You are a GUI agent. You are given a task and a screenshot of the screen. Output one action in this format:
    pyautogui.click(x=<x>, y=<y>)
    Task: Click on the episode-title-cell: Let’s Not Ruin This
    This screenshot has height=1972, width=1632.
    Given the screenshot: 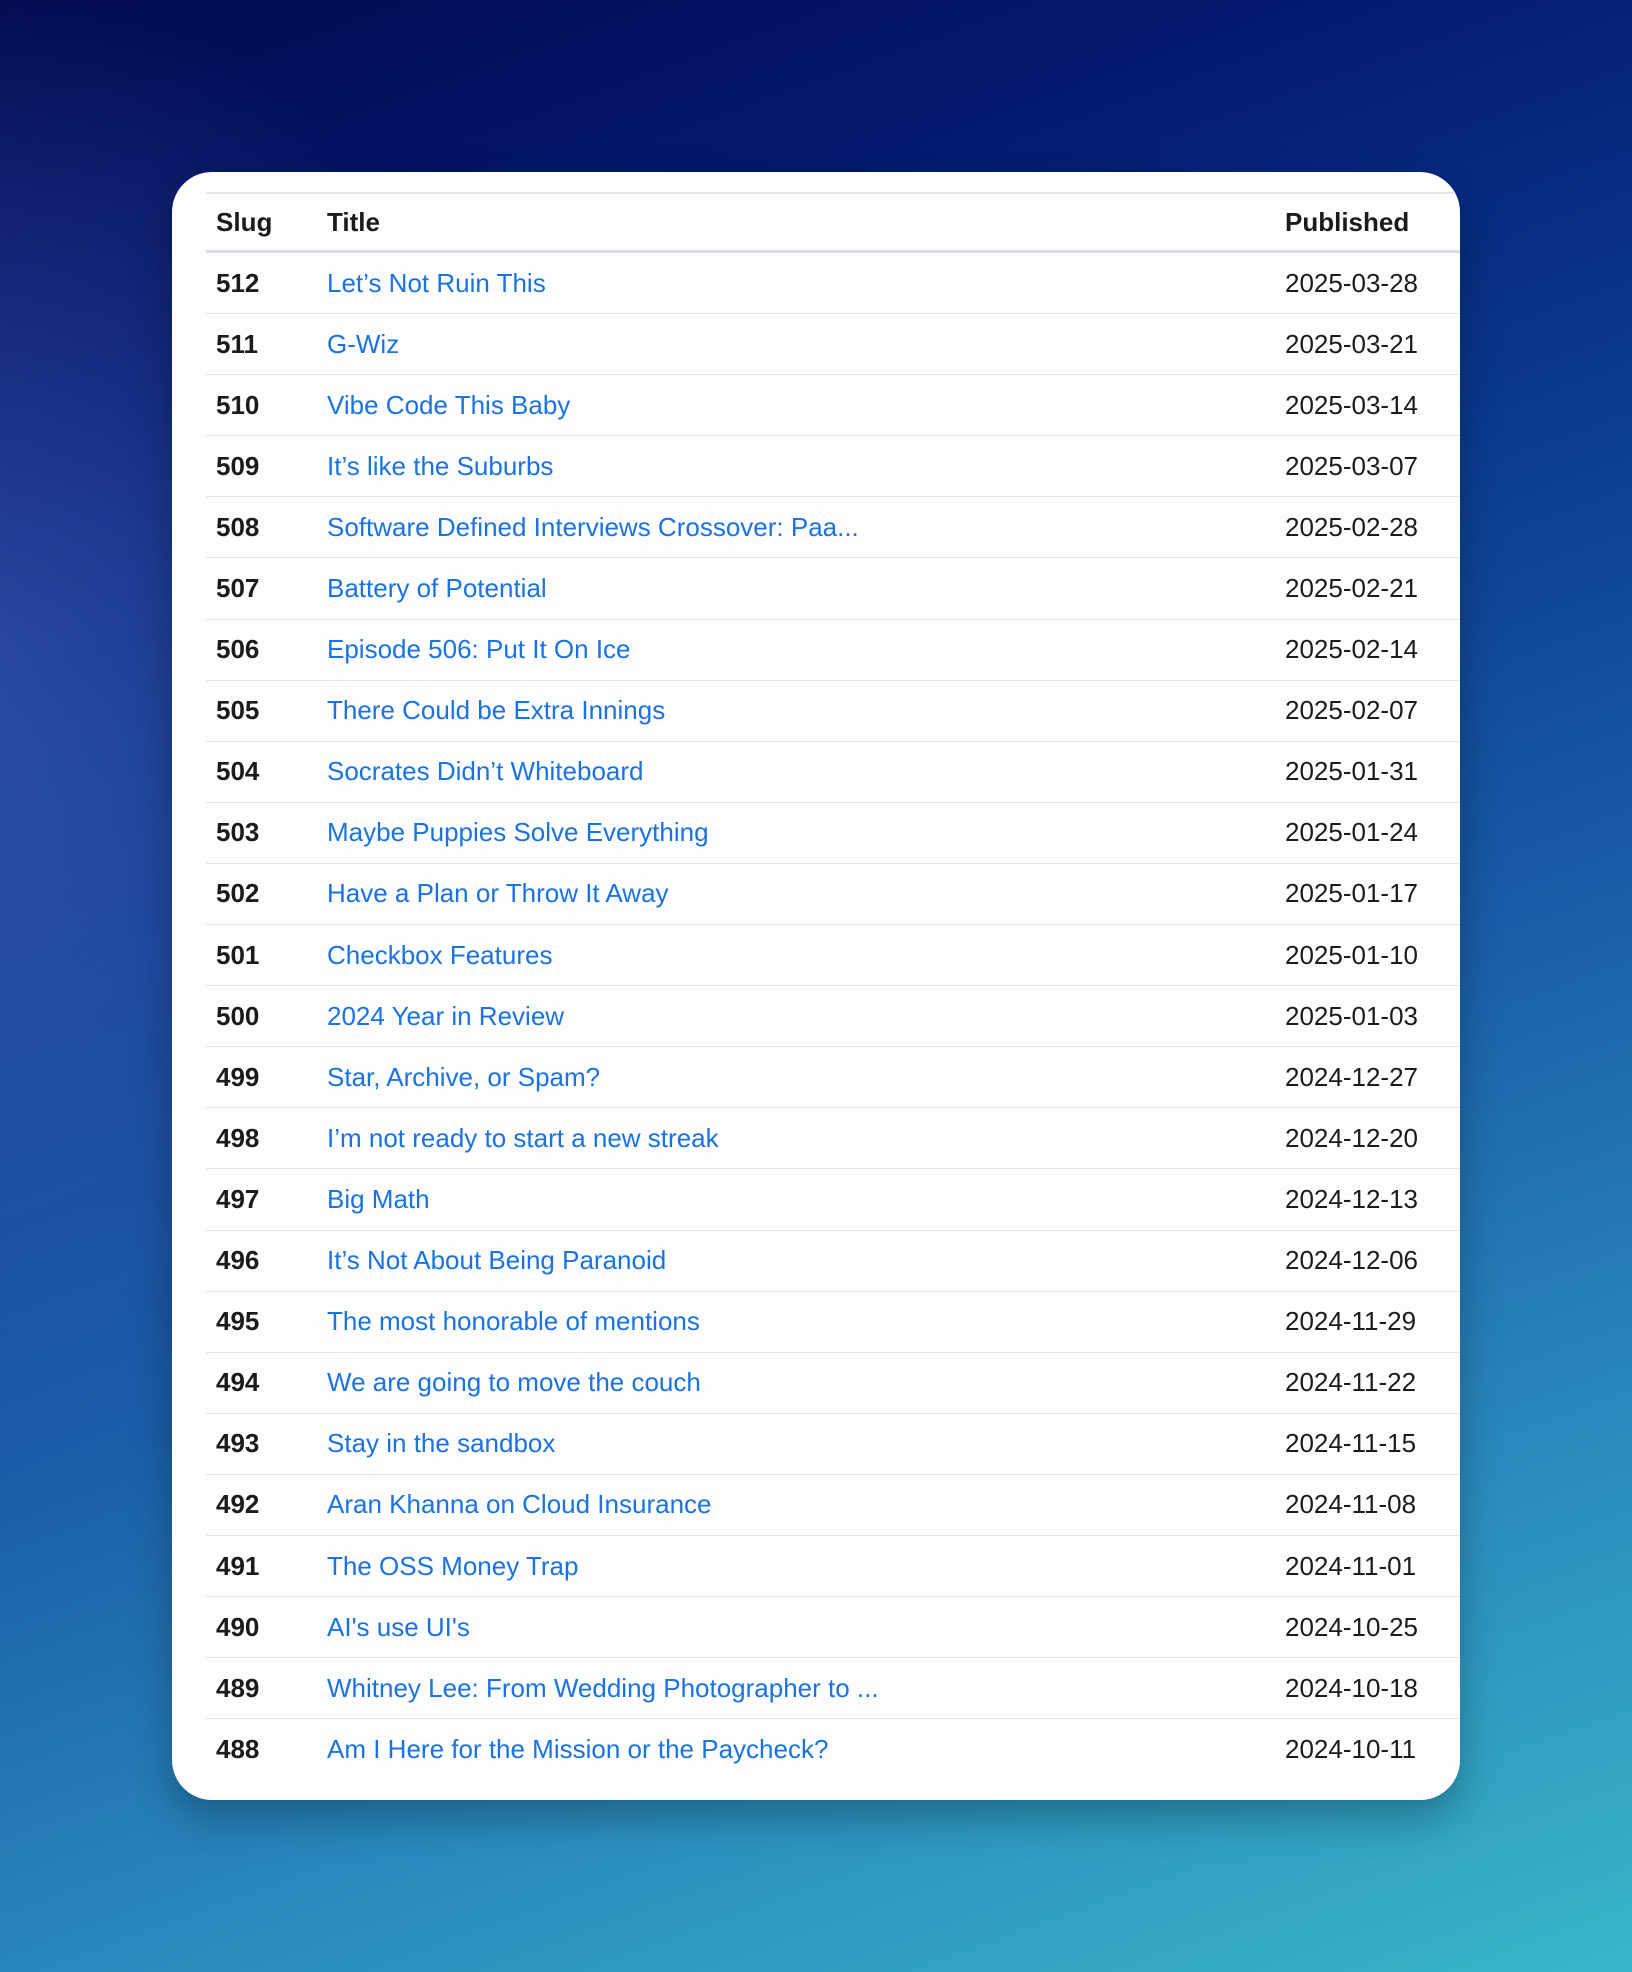 What is the action you would take?
    pyautogui.click(x=806, y=283)
    